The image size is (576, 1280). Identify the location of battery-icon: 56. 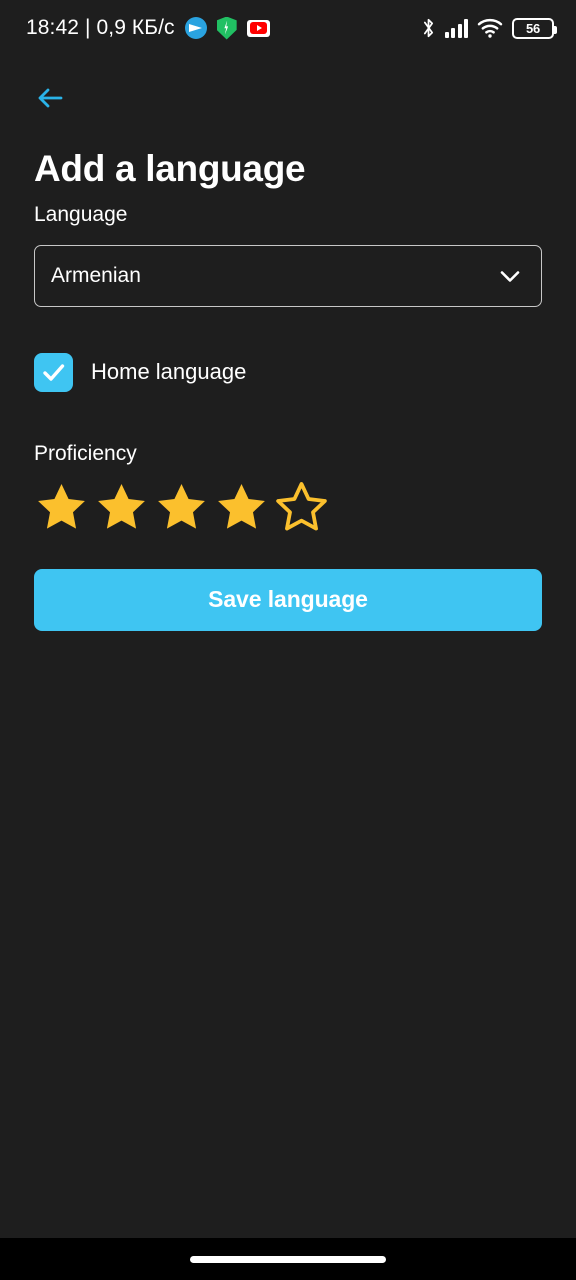
(534, 28).